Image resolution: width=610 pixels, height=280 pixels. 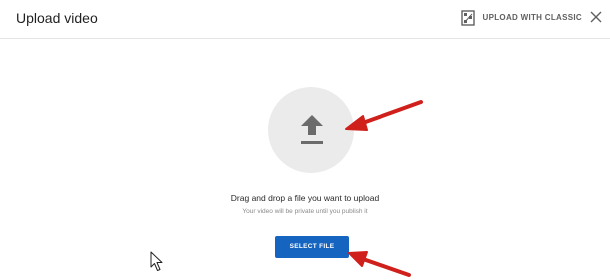 What do you see at coordinates (379, 264) in the screenshot?
I see `annotation-arrow-button` at bounding box center [379, 264].